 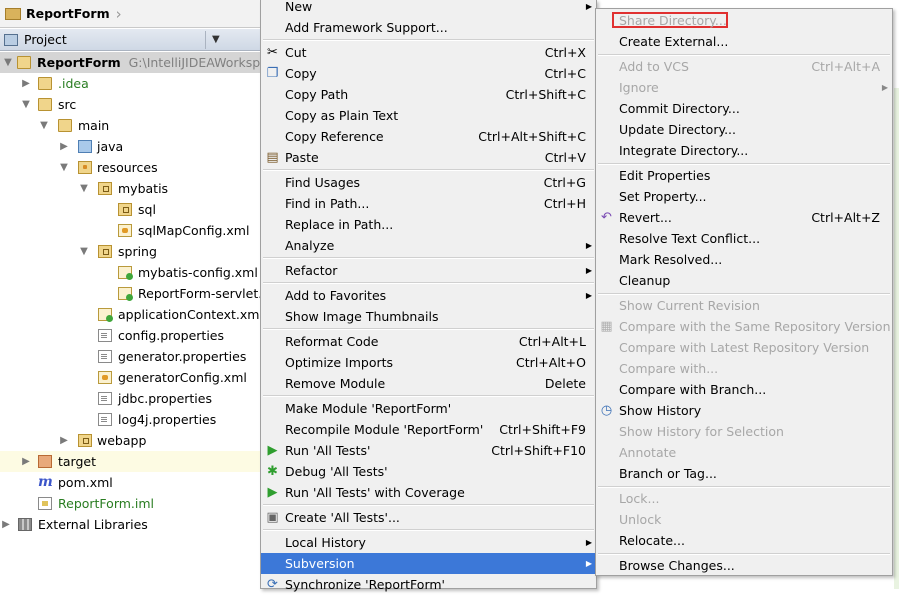 I want to click on menu-item-analyze: Analyze ▶, so click(x=428, y=245).